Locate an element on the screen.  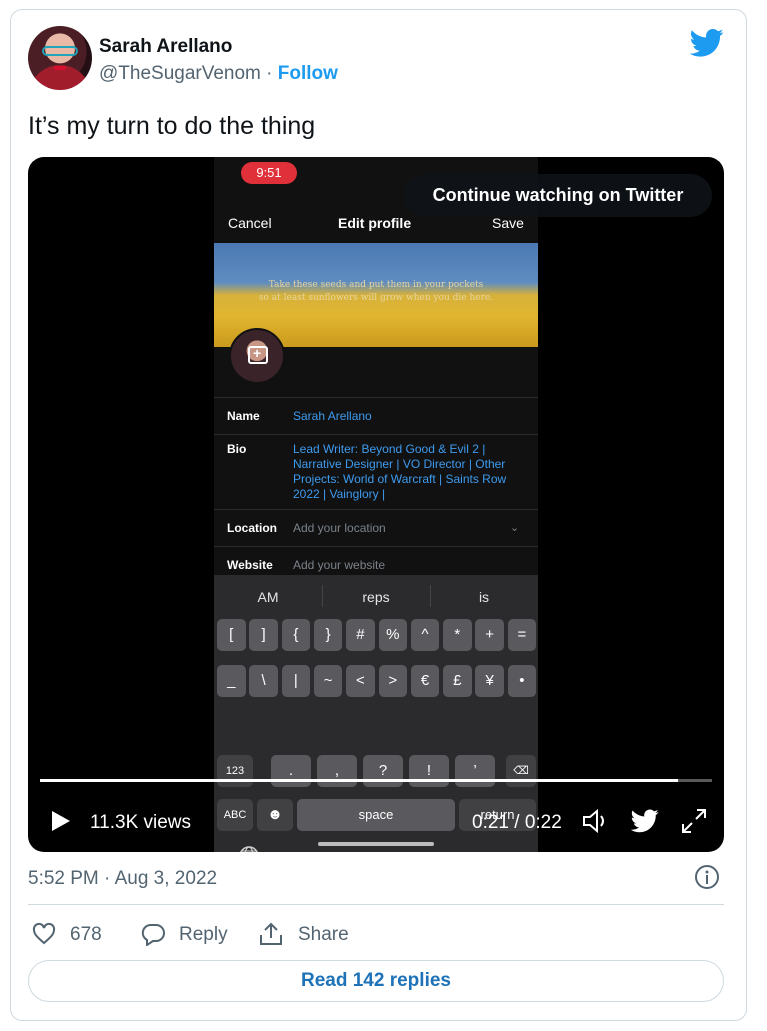
bio-line: Projects: World of Warcraft | Saints Row is located at coordinates (400, 479).